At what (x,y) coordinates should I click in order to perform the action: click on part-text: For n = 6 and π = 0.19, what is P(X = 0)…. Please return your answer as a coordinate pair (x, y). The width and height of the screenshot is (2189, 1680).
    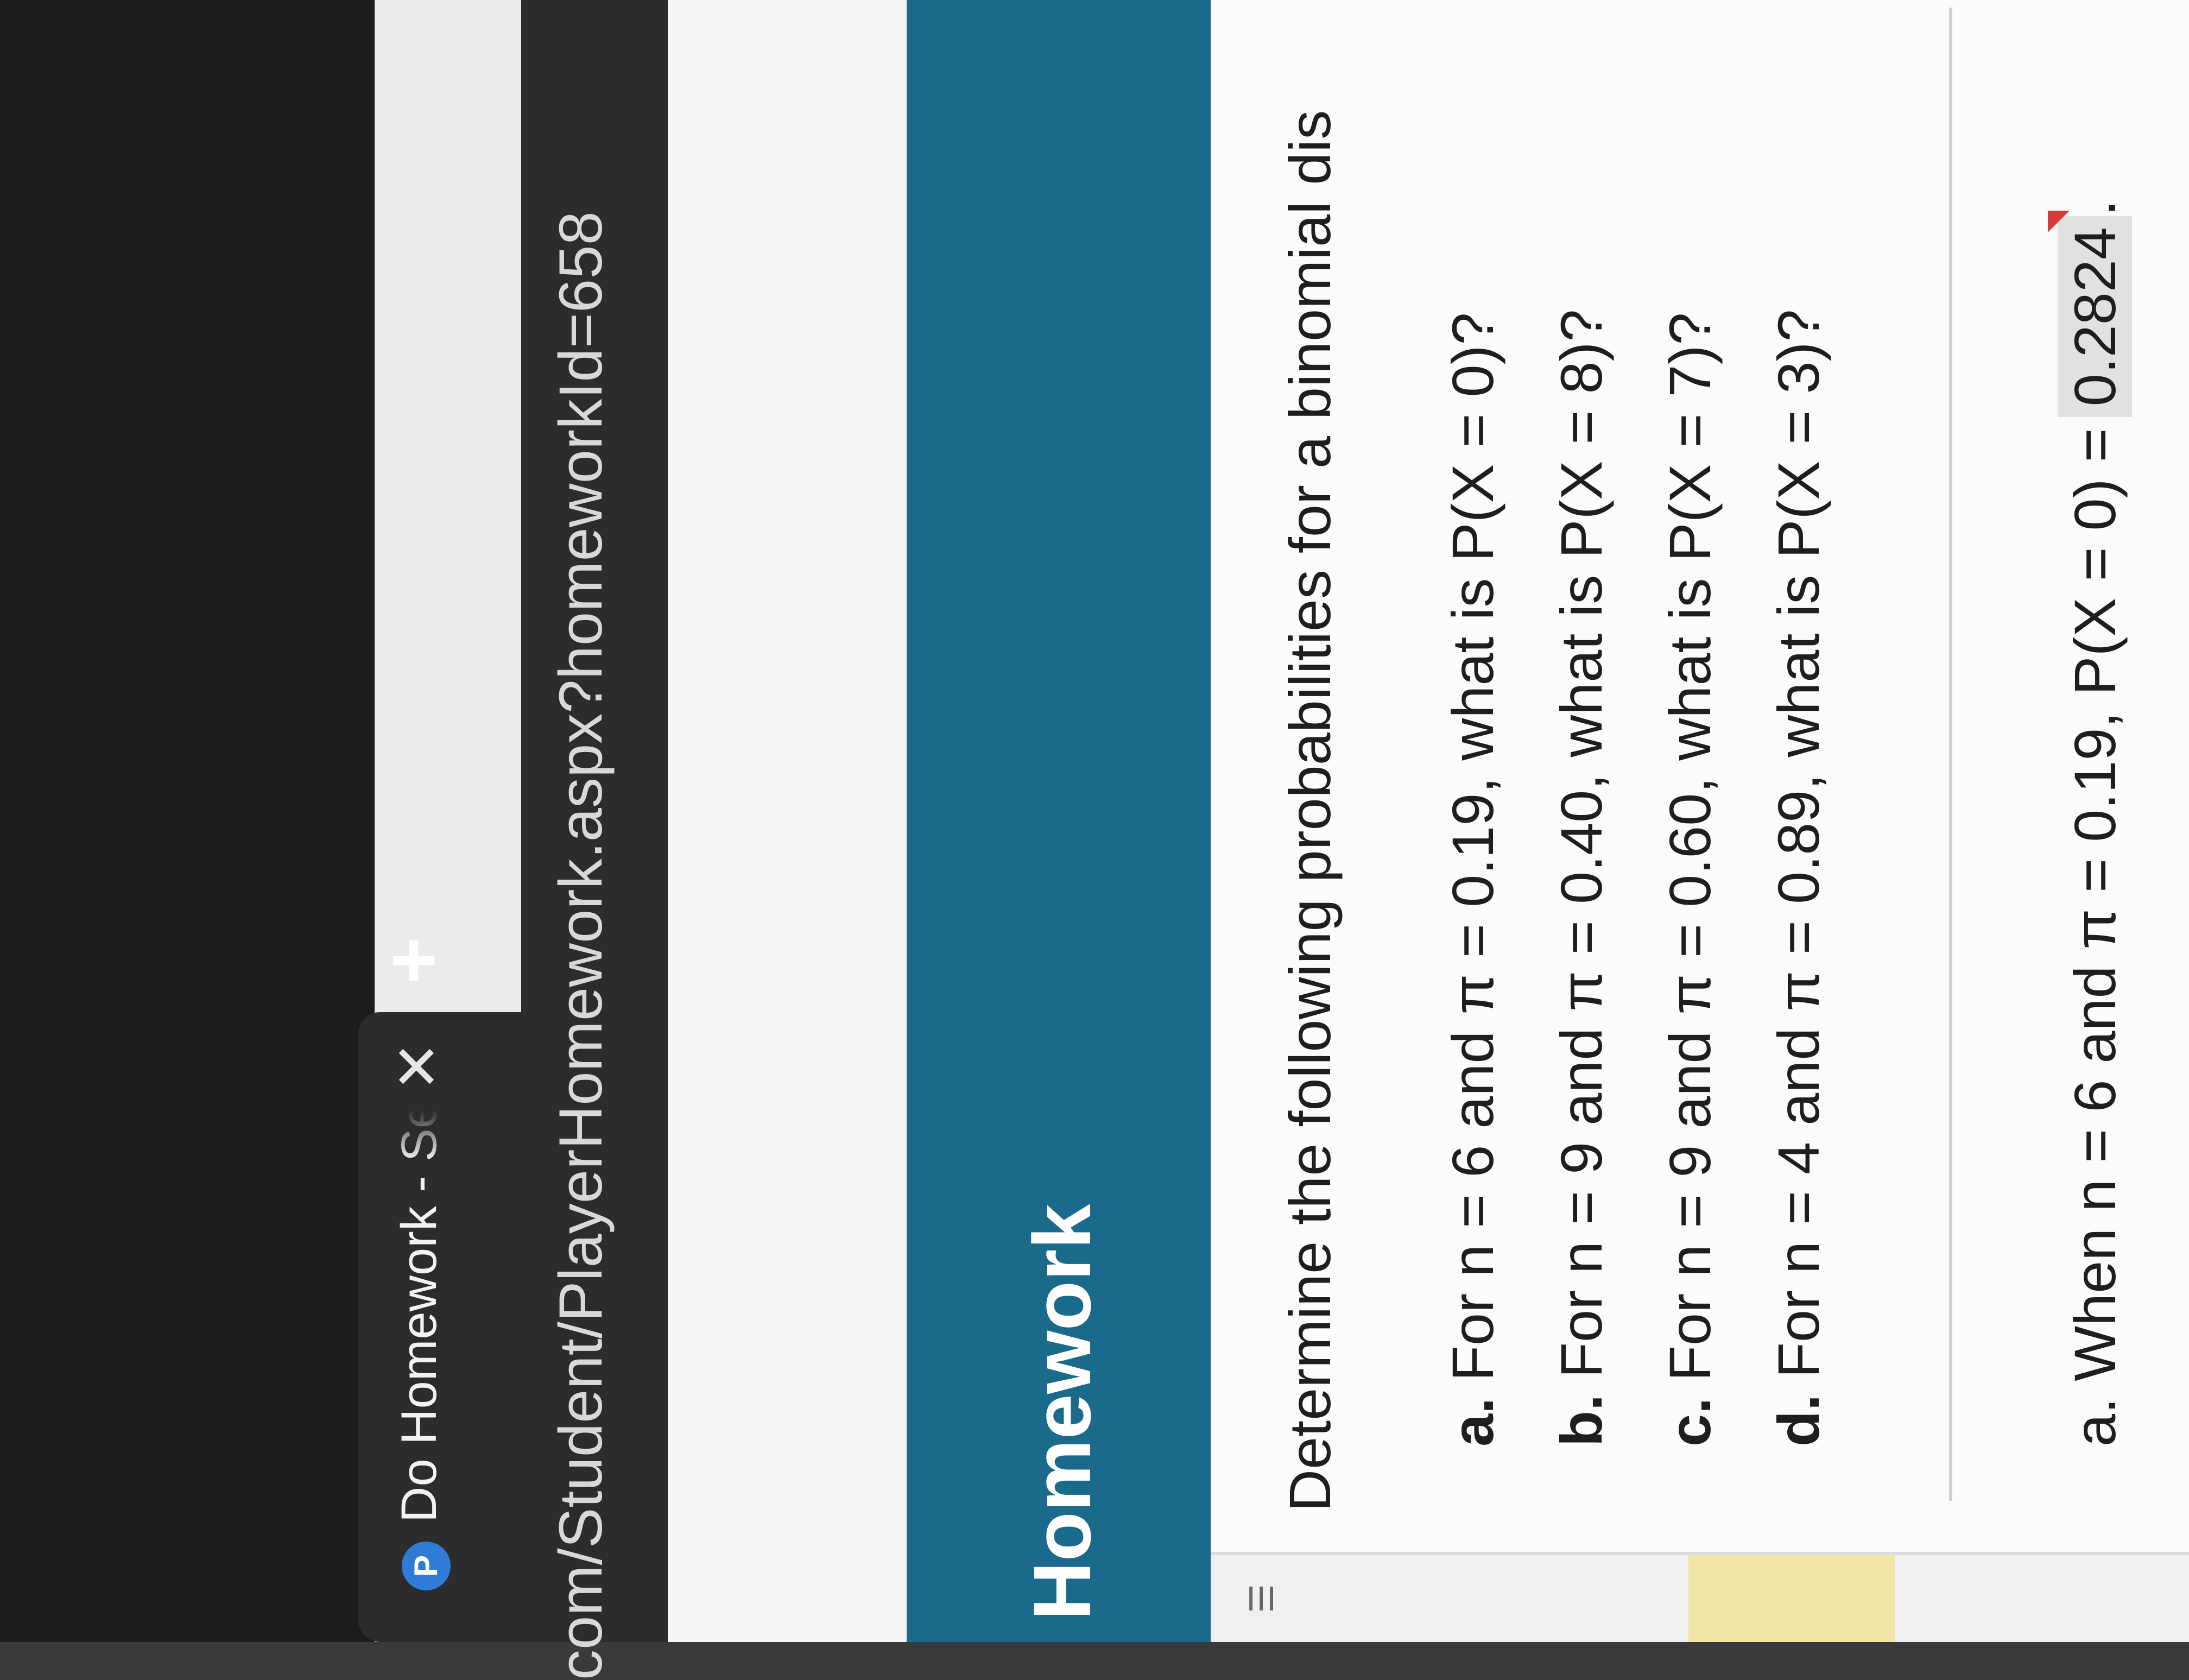
    Looking at the image, I should click on (1472, 846).